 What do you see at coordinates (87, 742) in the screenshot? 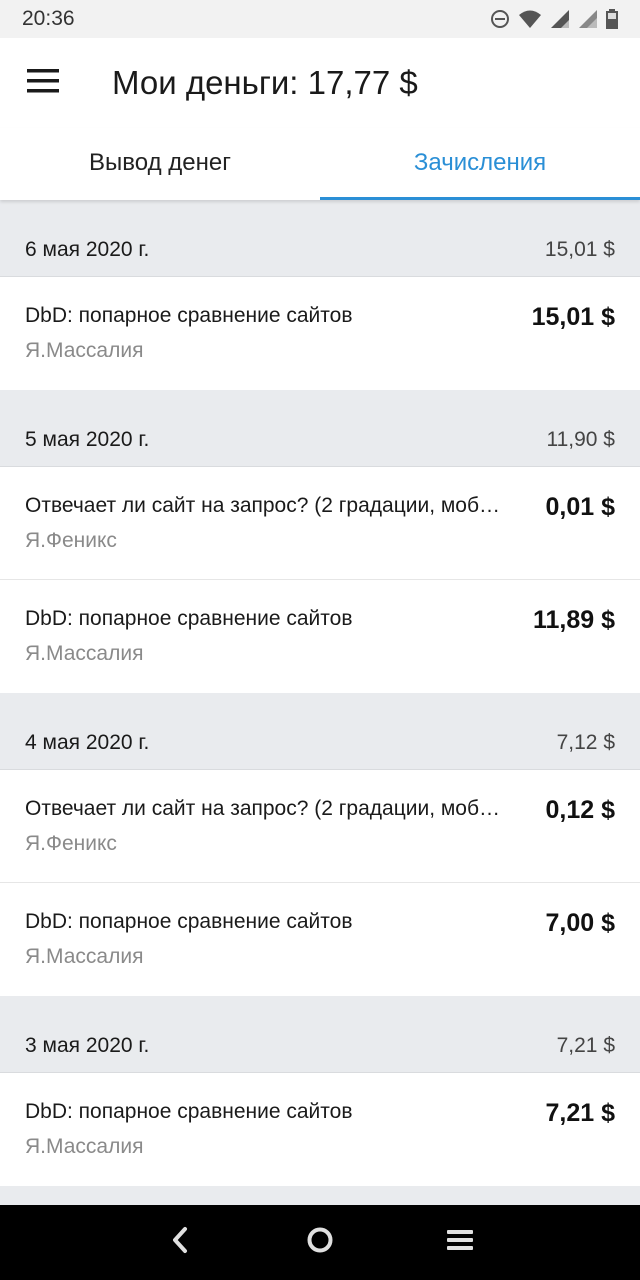
I see `day-date: 4 мая 2020 г.` at bounding box center [87, 742].